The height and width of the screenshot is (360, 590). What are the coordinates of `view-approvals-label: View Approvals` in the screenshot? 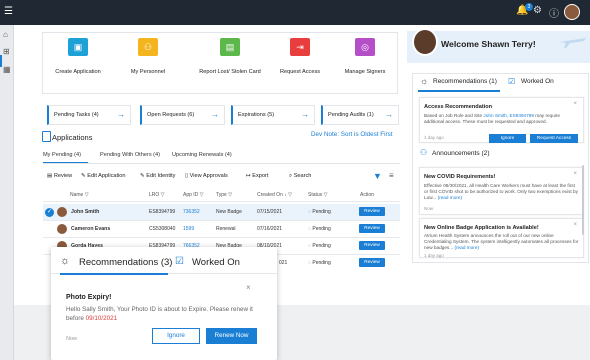 It's located at (208, 176).